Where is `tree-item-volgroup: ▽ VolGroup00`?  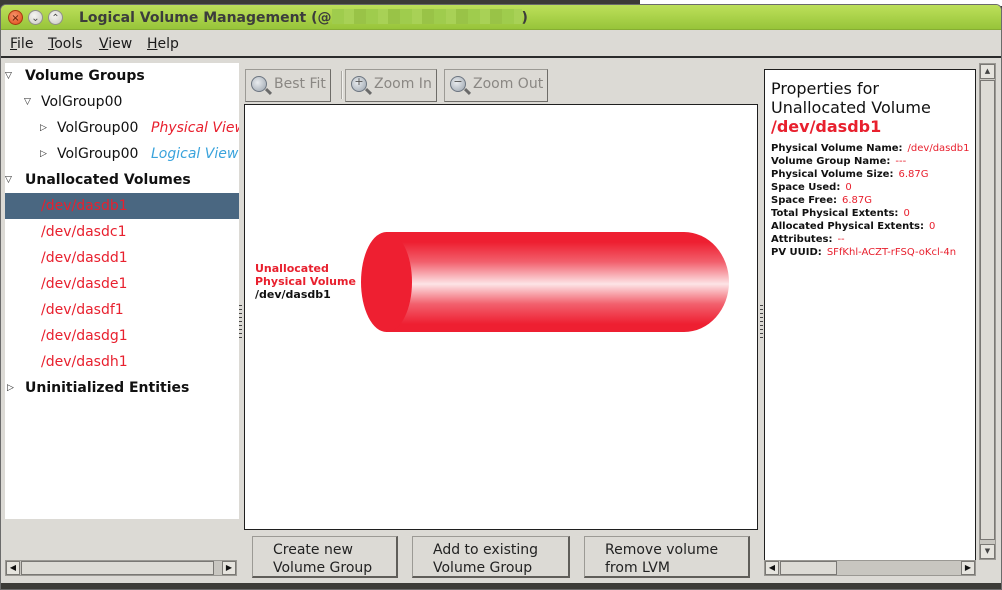 tree-item-volgroup: ▽ VolGroup00 is located at coordinates (122, 102).